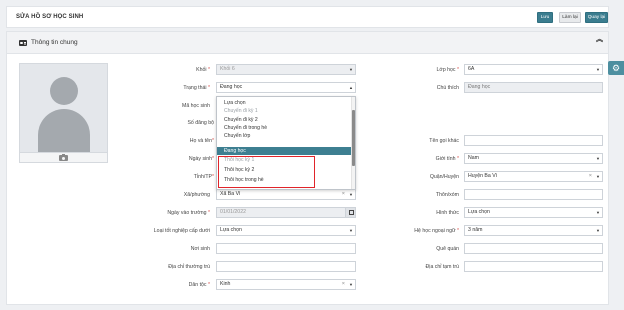 The height and width of the screenshot is (310, 624). I want to click on trang-thai-select: Đang học ▲, so click(286, 87).